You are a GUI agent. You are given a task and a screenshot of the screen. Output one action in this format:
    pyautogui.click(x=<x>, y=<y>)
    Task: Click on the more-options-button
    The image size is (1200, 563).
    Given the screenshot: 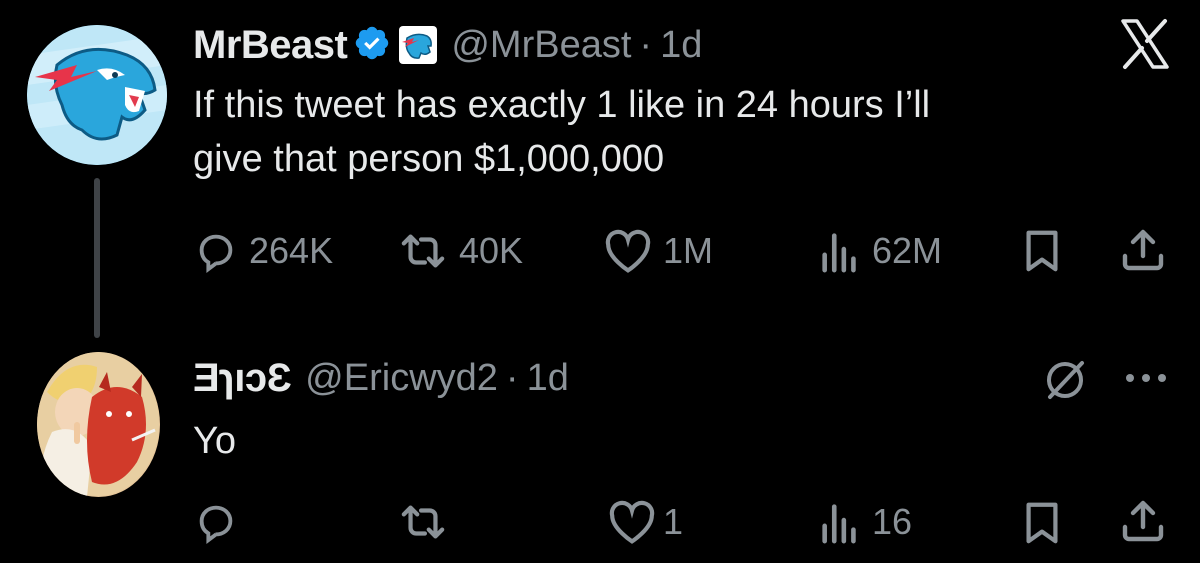 What is the action you would take?
    pyautogui.click(x=1146, y=380)
    